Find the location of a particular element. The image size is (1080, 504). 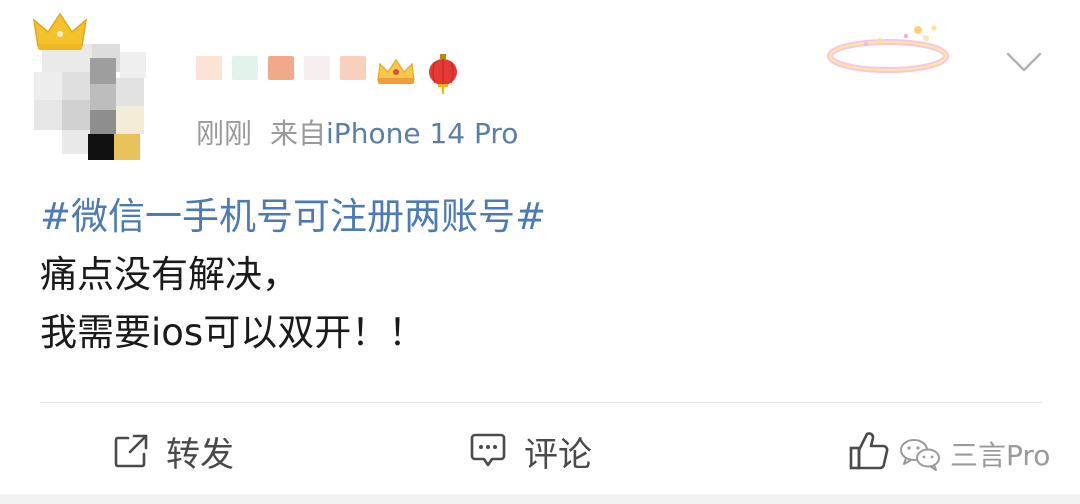

username-blurred is located at coordinates (281, 68).